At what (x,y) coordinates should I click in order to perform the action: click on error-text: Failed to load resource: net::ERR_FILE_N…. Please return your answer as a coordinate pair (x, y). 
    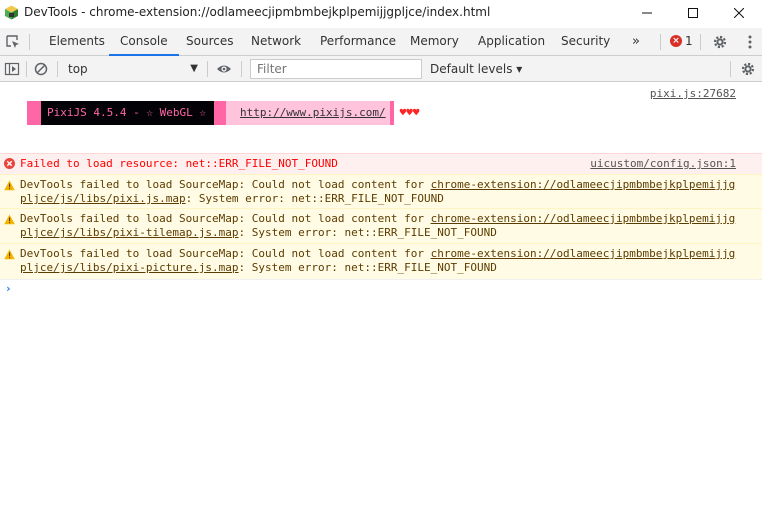
    Looking at the image, I should click on (179, 163).